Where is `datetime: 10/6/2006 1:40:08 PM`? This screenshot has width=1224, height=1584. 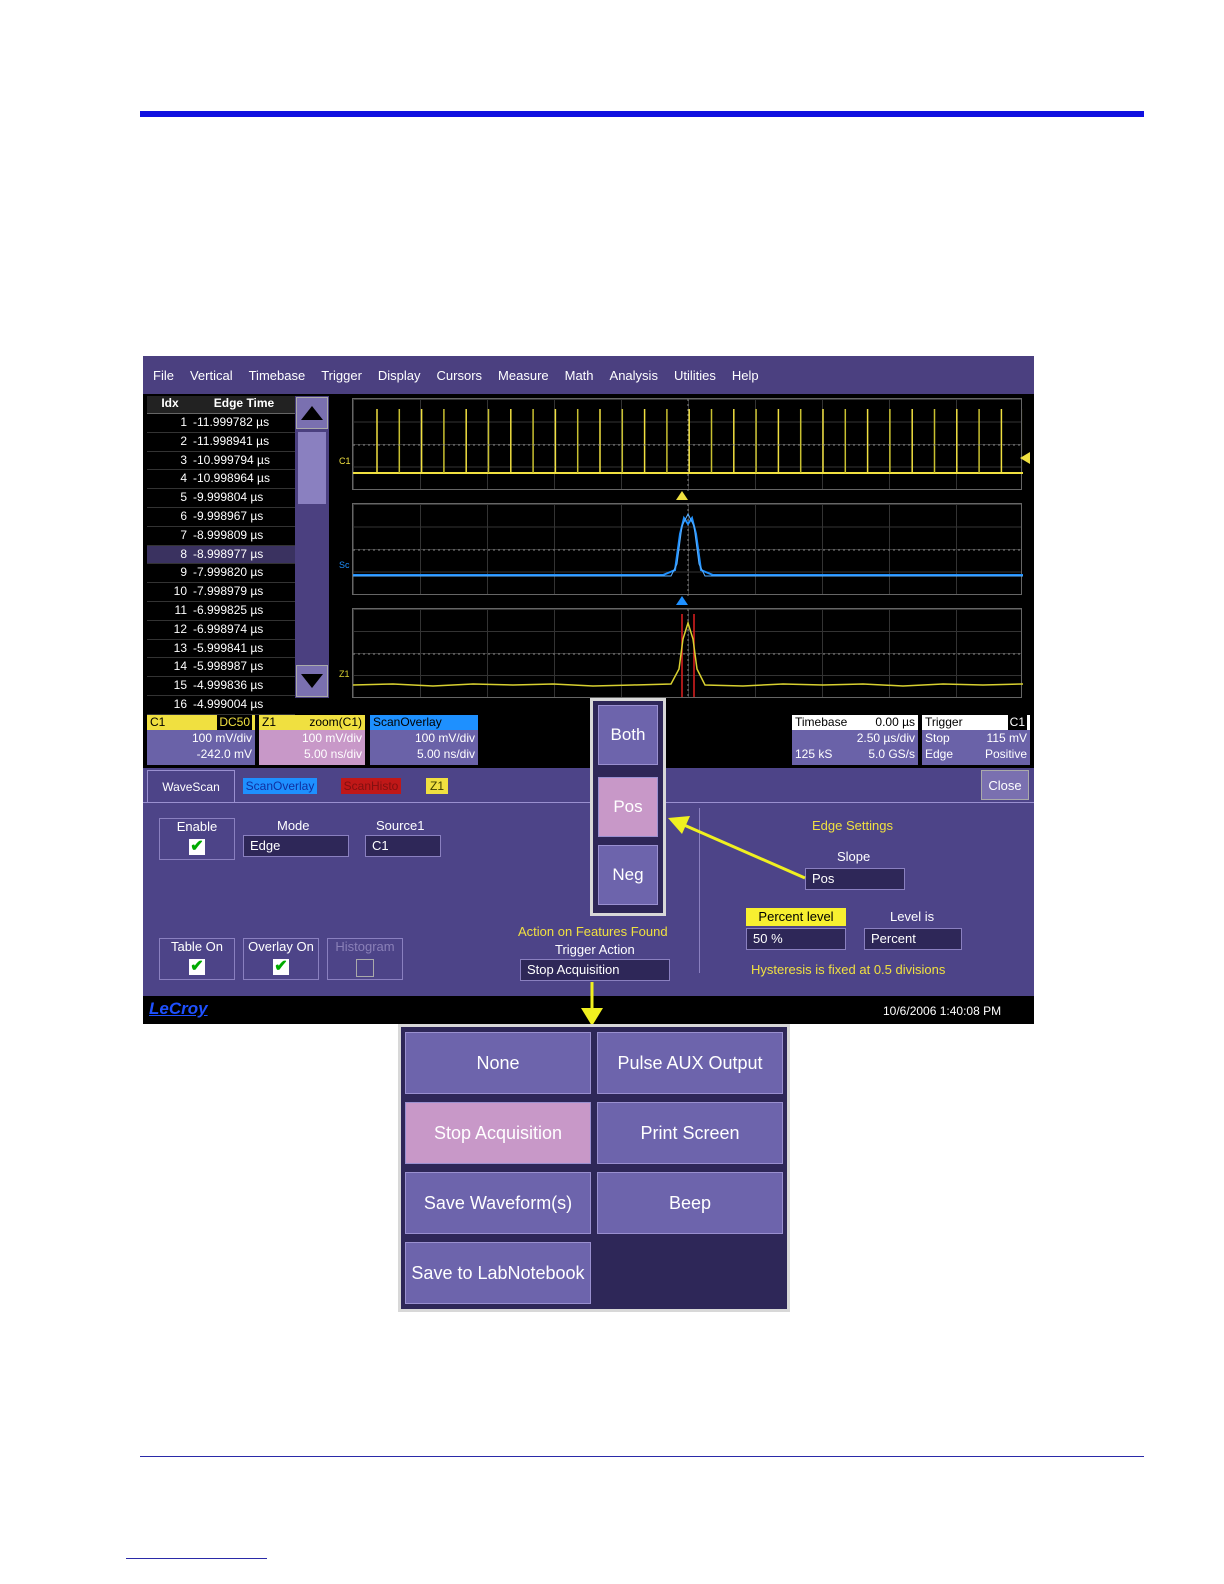 datetime: 10/6/2006 1:40:08 PM is located at coordinates (942, 1011).